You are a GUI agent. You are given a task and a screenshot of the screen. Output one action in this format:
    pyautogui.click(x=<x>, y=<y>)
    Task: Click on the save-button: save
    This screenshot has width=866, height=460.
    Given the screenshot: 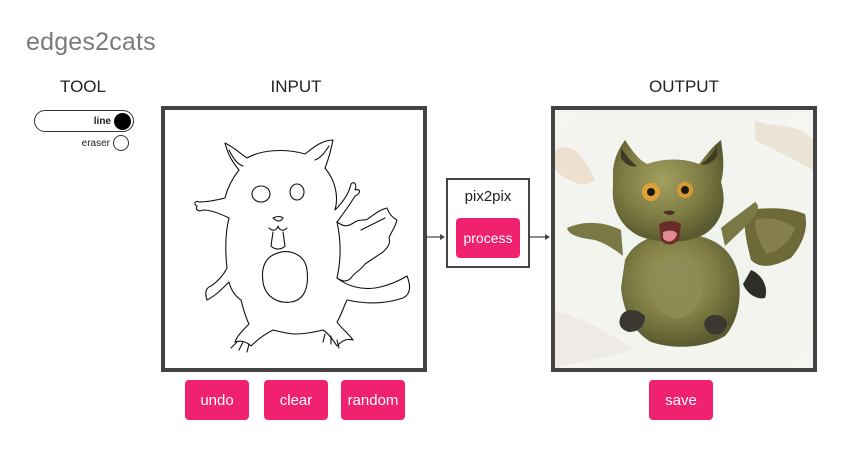 What is the action you would take?
    pyautogui.click(x=681, y=400)
    